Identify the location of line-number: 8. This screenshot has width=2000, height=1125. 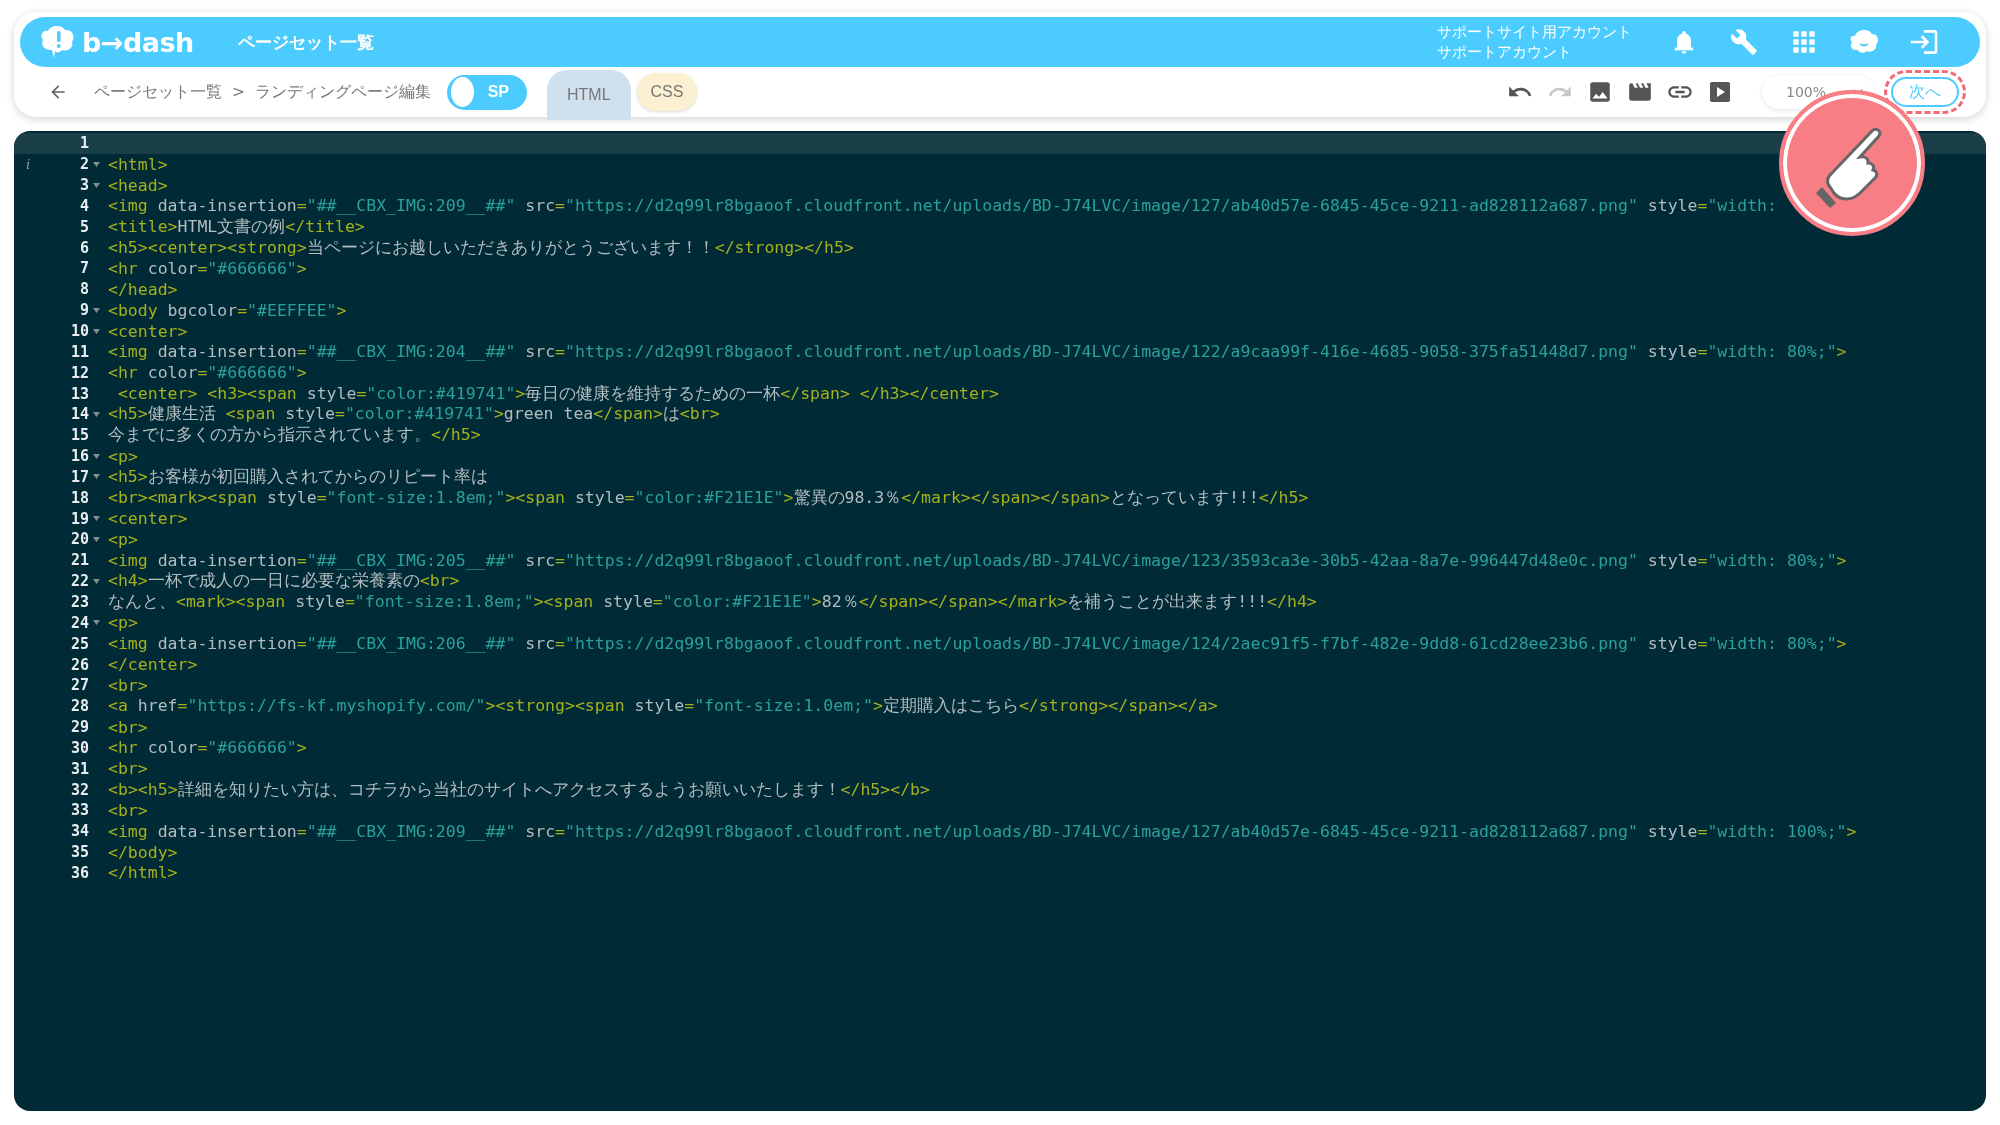
(84, 289).